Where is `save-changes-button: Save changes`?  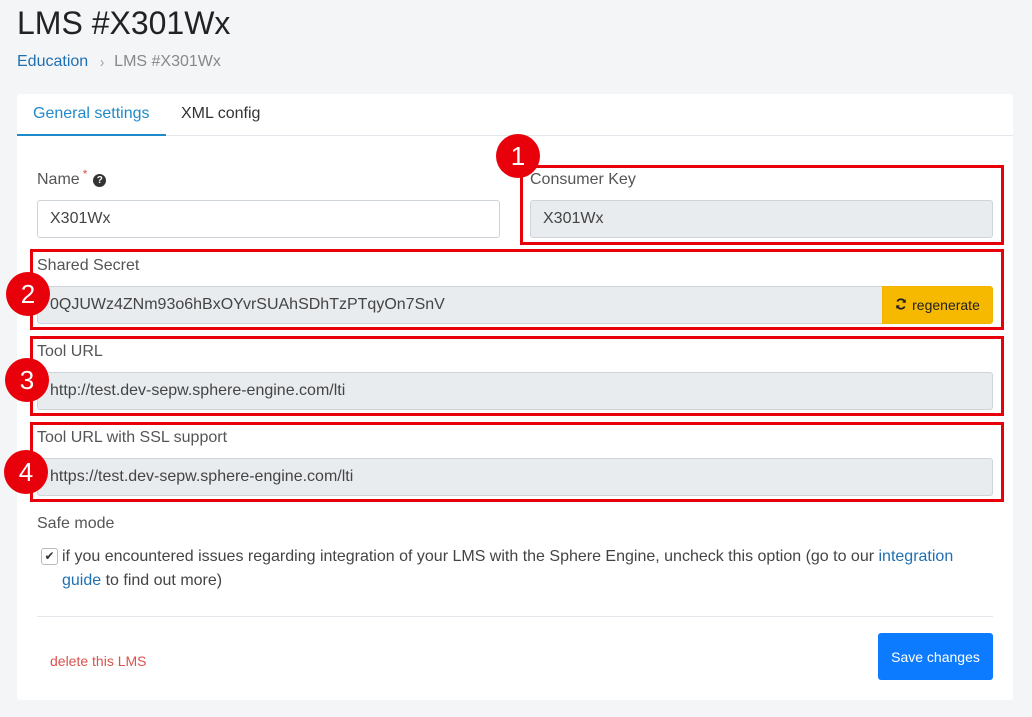 save-changes-button: Save changes is located at coordinates (935, 656).